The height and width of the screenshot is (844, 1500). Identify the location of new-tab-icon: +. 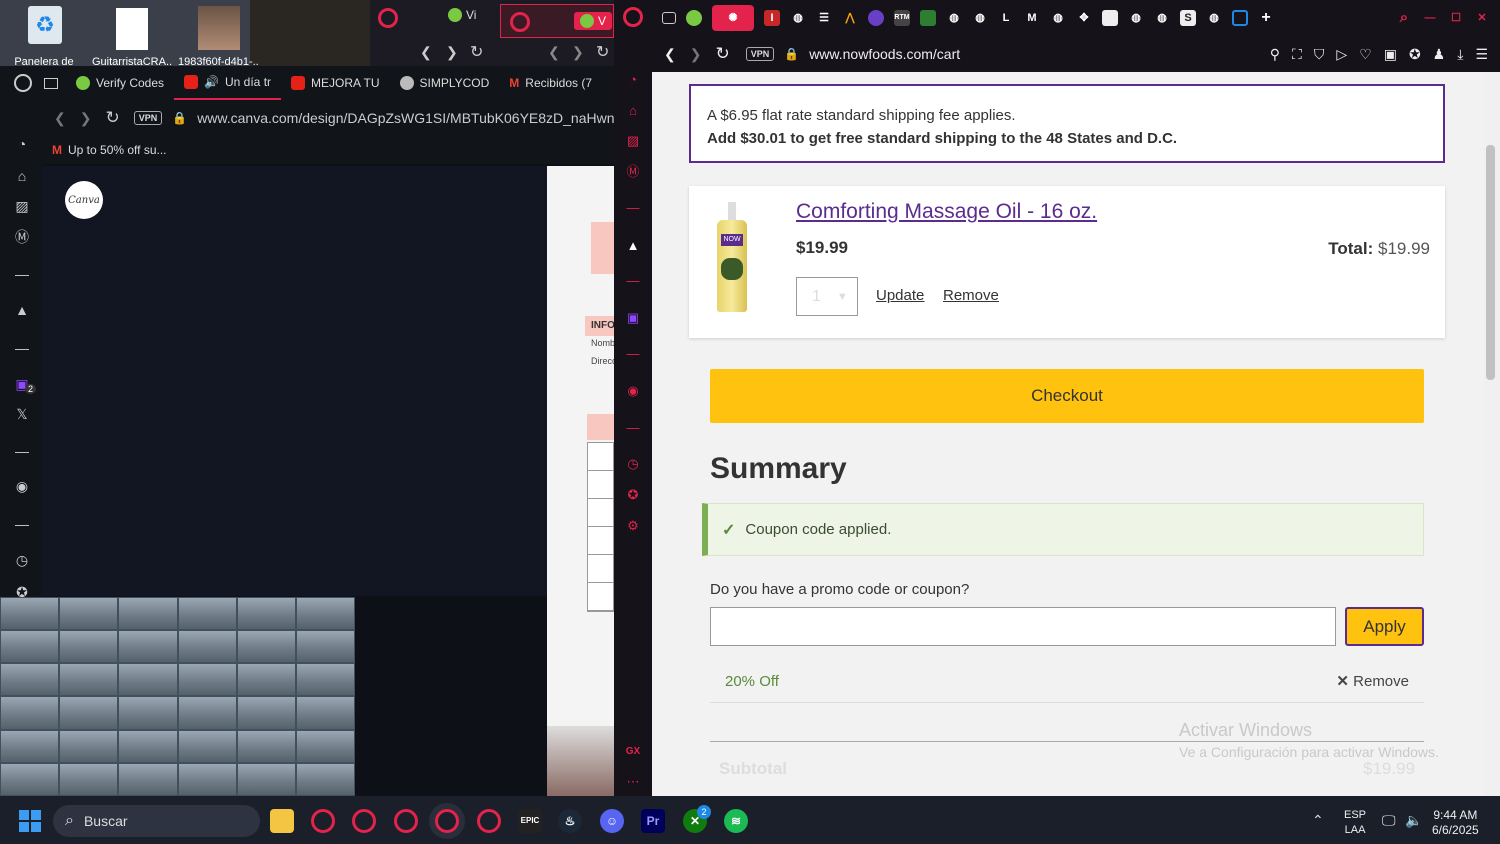
(1266, 18).